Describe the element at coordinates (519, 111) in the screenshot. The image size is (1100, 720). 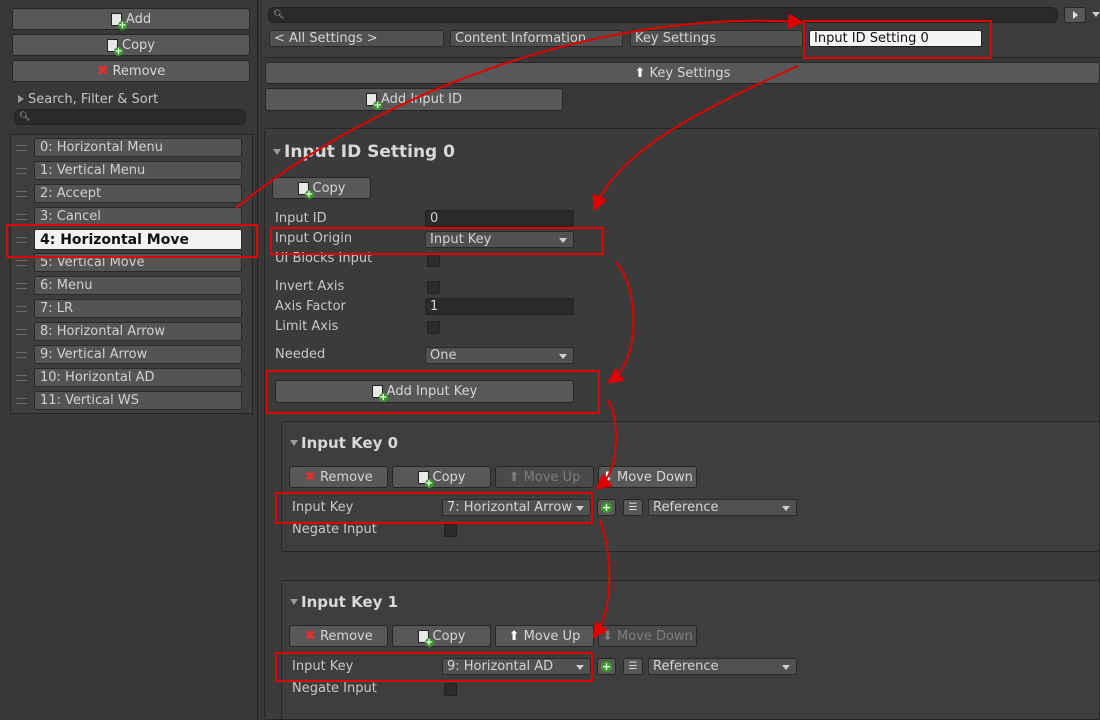
I see `arrow-list-to-name` at that location.